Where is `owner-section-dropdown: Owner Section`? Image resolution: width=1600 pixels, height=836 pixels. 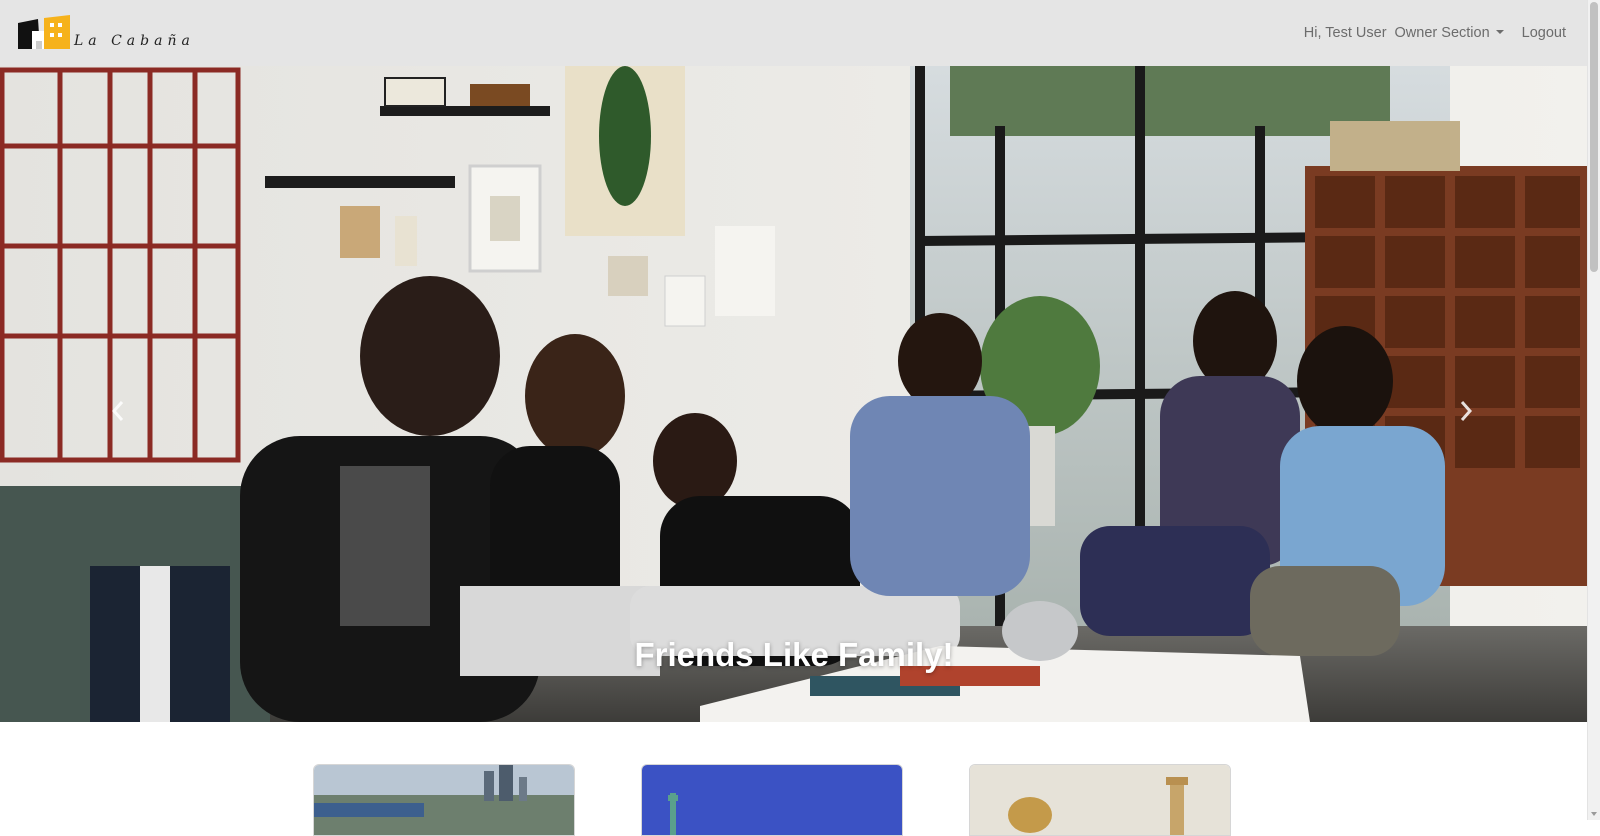 owner-section-dropdown: Owner Section is located at coordinates (1449, 33).